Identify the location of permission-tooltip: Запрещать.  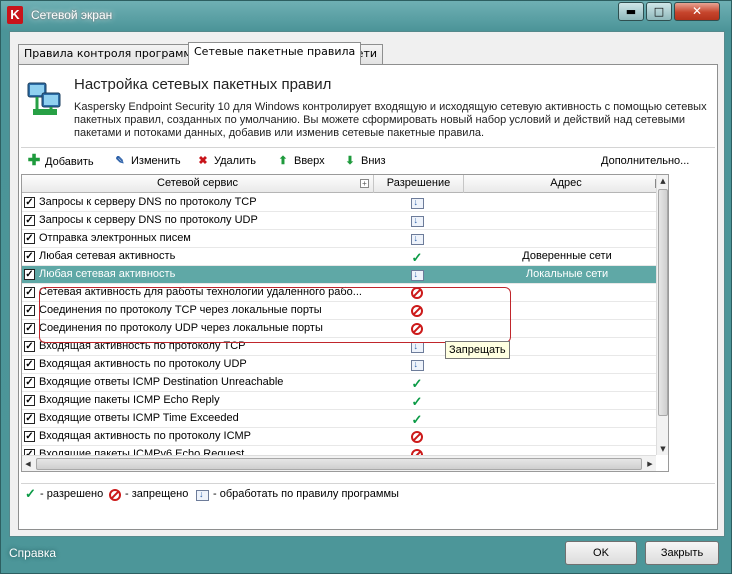
(477, 350).